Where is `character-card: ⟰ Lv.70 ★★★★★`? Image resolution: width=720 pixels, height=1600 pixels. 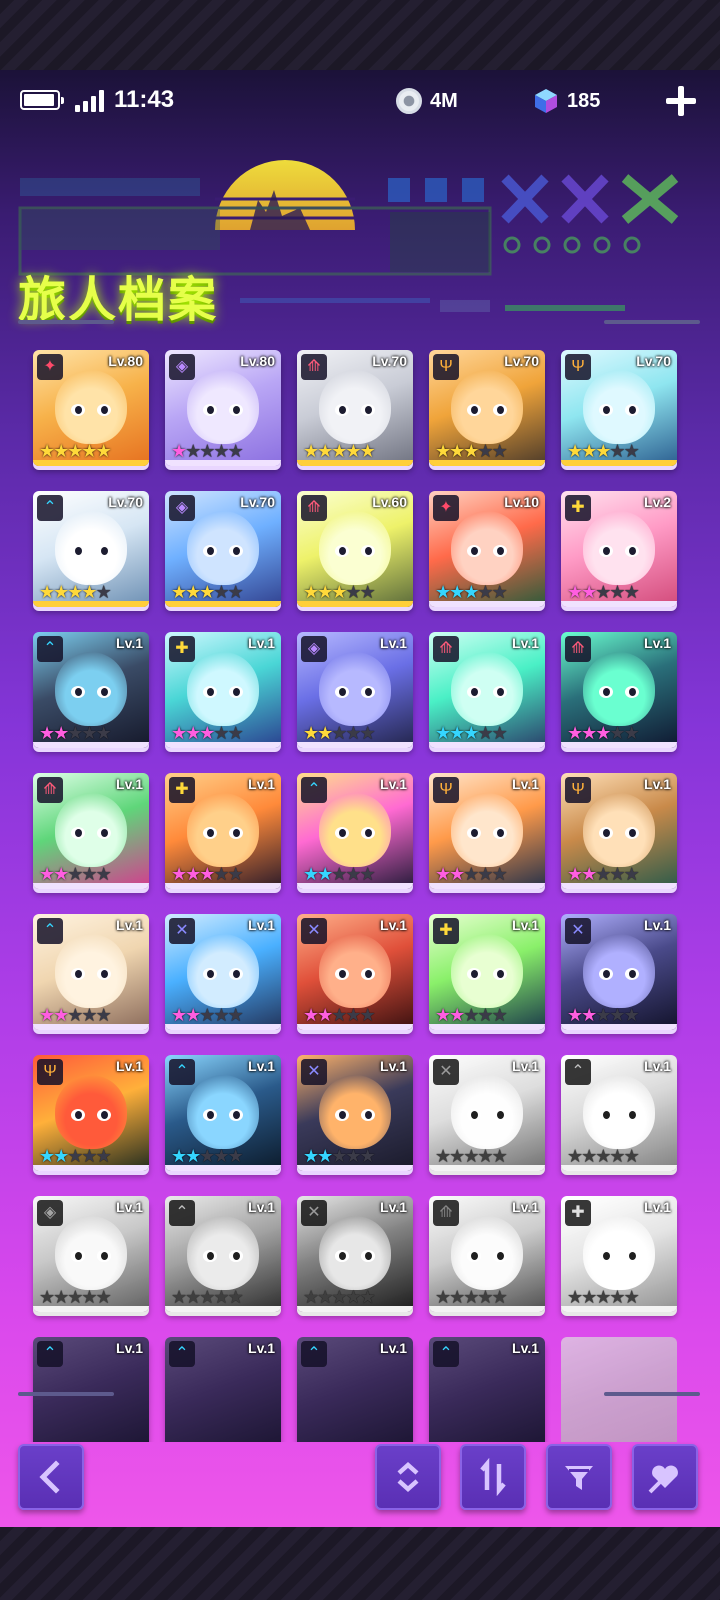 character-card: ⟰ Lv.70 ★★★★★ is located at coordinates (355, 408).